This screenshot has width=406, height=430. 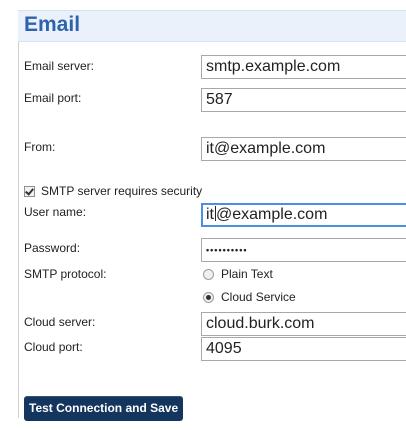 What do you see at coordinates (18, 214) in the screenshot?
I see `panel-left-border` at bounding box center [18, 214].